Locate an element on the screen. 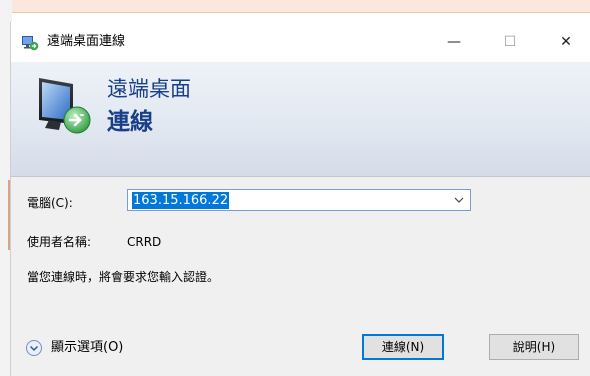 This screenshot has width=590, height=376. chevron-down-icon is located at coordinates (459, 200).